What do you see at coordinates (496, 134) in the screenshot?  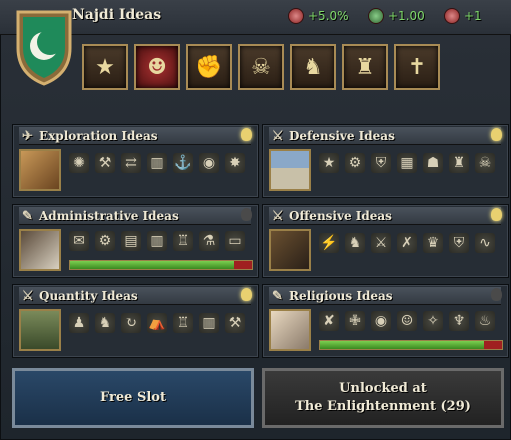 I see `defensive-bulb-icon` at bounding box center [496, 134].